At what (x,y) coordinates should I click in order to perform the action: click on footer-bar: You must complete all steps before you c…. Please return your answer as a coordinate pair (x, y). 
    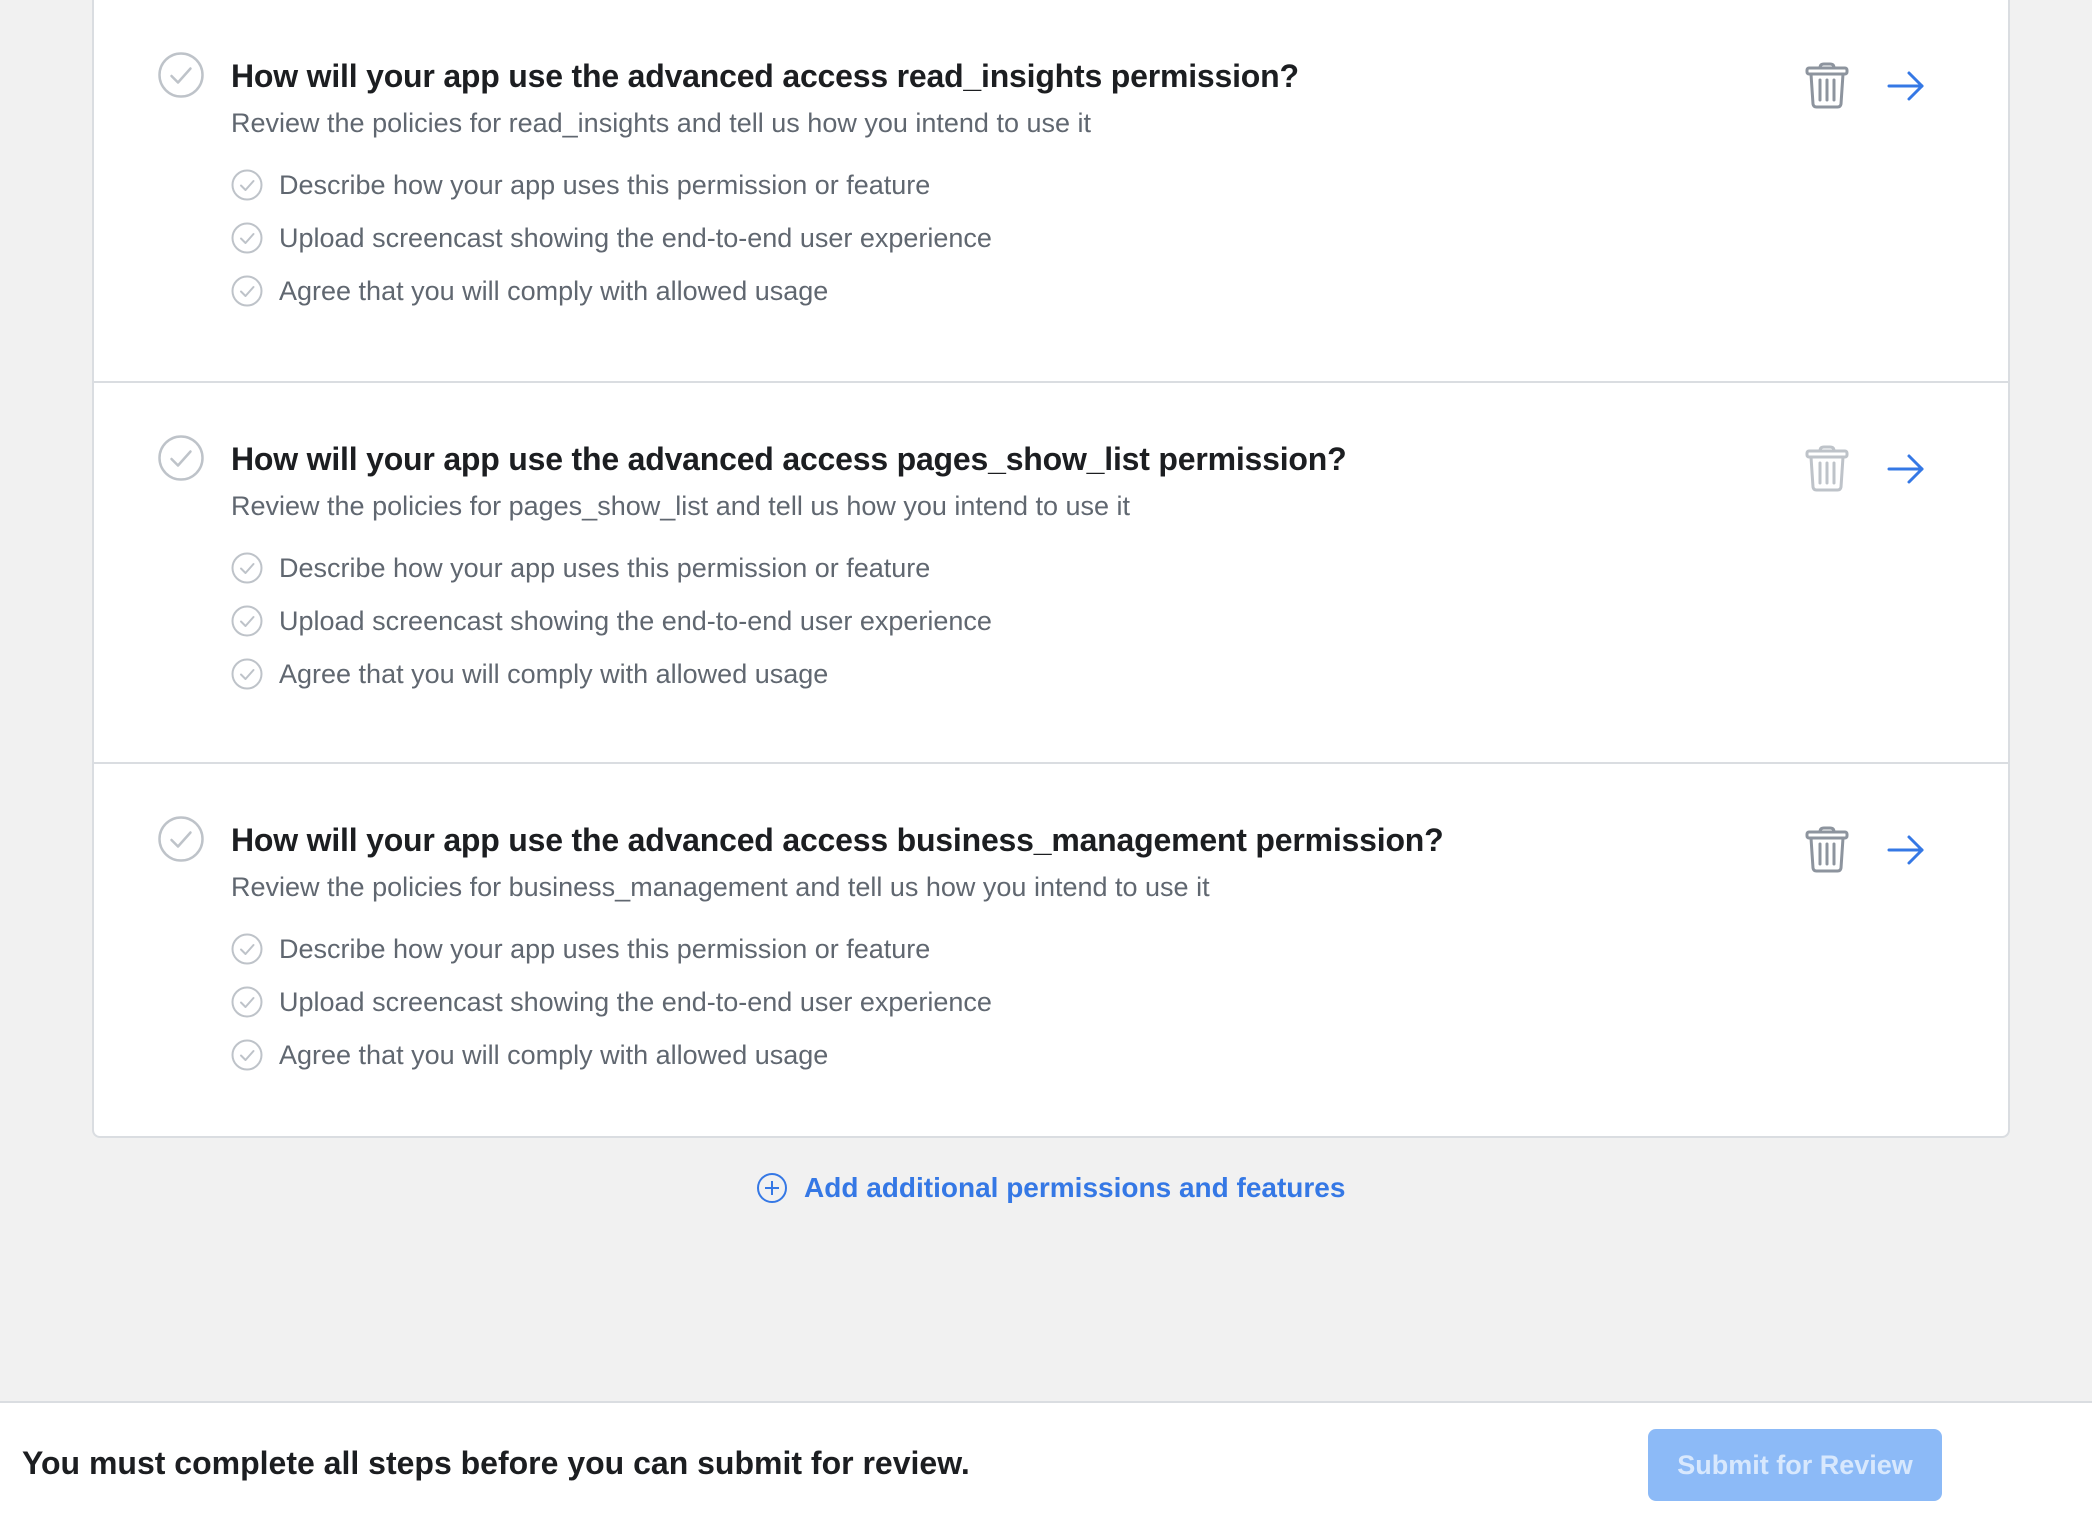
    Looking at the image, I should click on (1046, 1462).